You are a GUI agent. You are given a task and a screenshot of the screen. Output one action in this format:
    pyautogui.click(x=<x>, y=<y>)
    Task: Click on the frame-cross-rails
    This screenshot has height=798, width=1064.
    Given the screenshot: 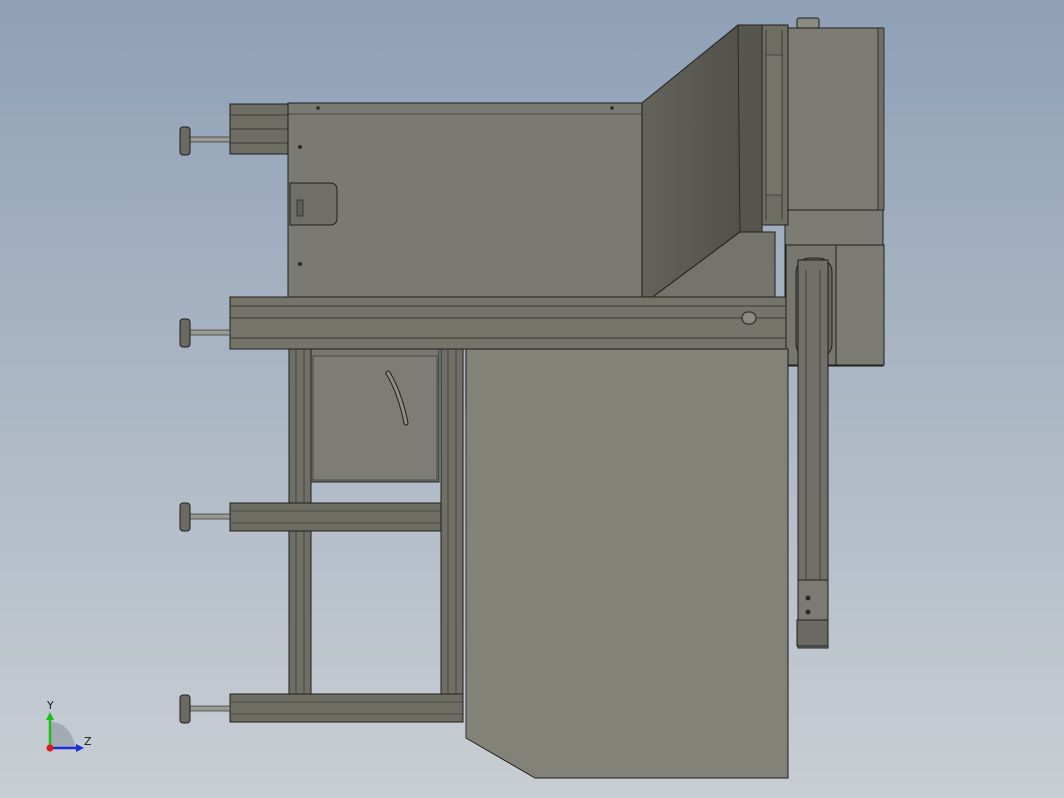 What is the action you would take?
    pyautogui.click(x=346, y=612)
    